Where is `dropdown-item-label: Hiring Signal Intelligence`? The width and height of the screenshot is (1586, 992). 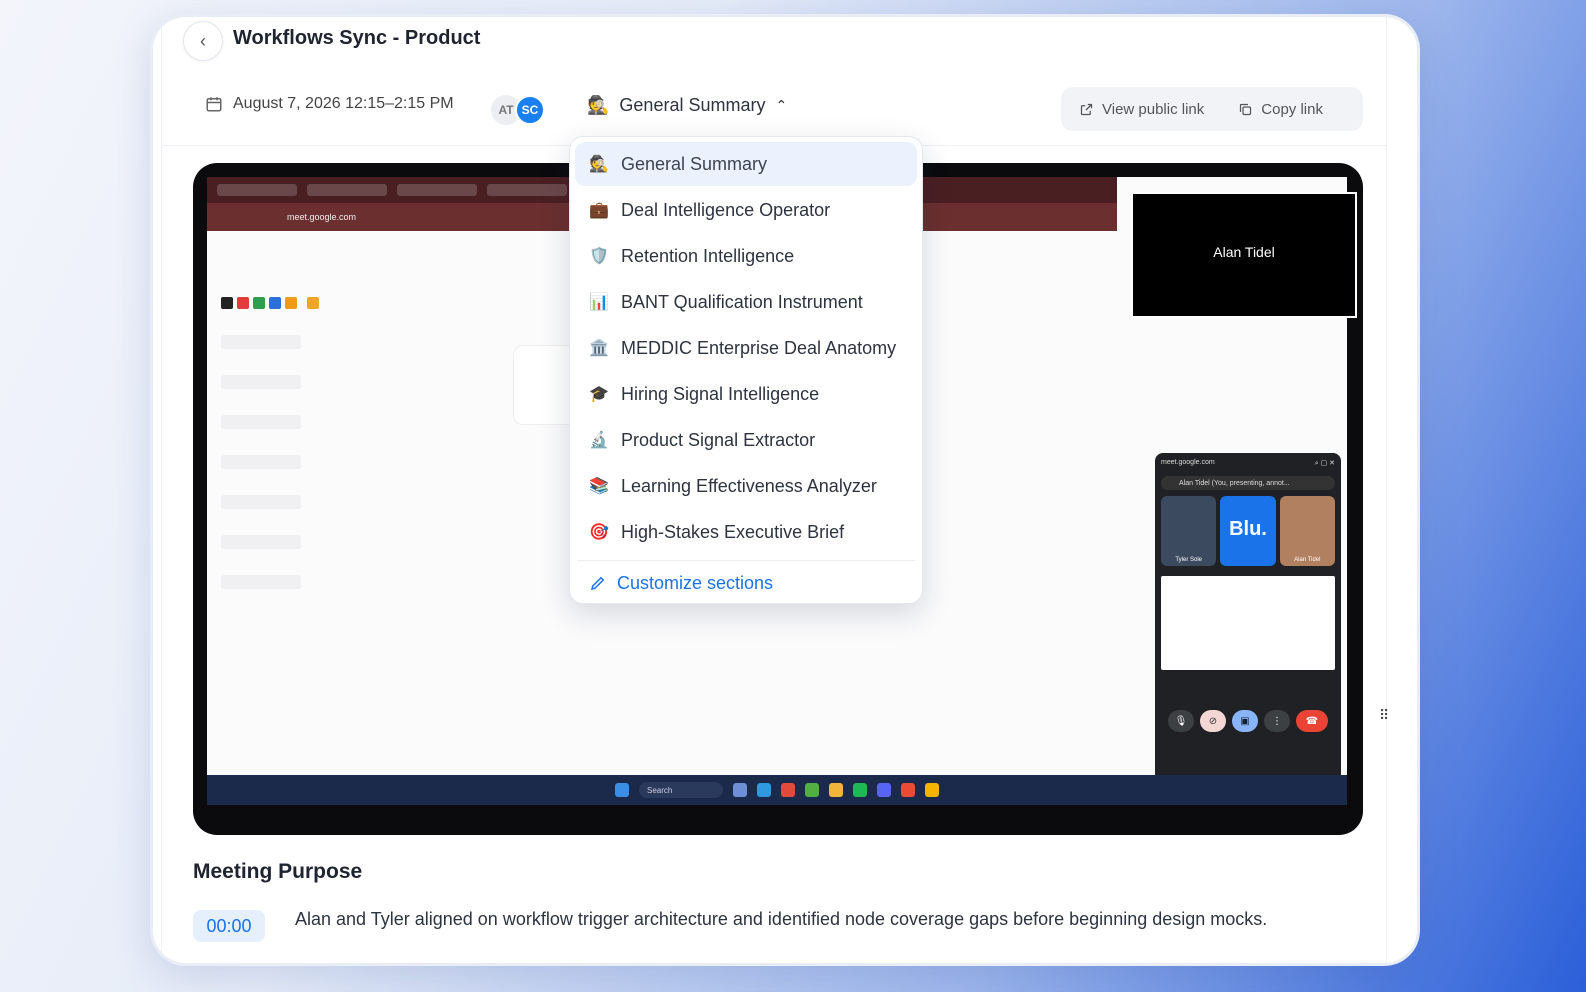
dropdown-item-label: Hiring Signal Intelligence is located at coordinates (720, 393).